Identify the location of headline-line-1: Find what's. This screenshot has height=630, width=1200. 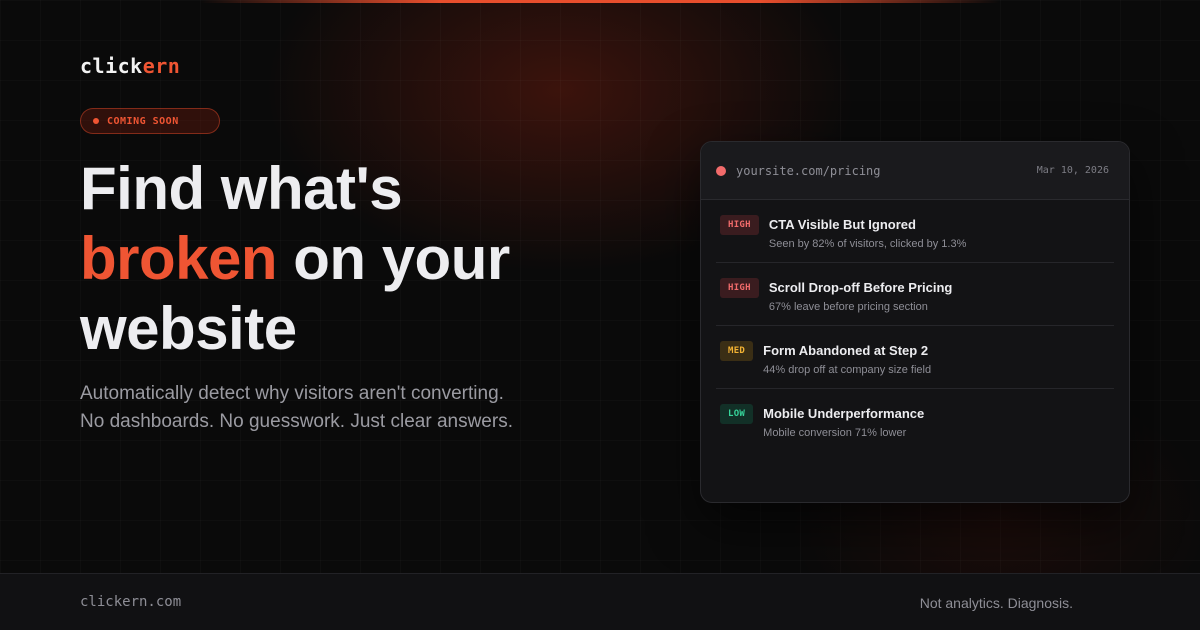
(241, 188).